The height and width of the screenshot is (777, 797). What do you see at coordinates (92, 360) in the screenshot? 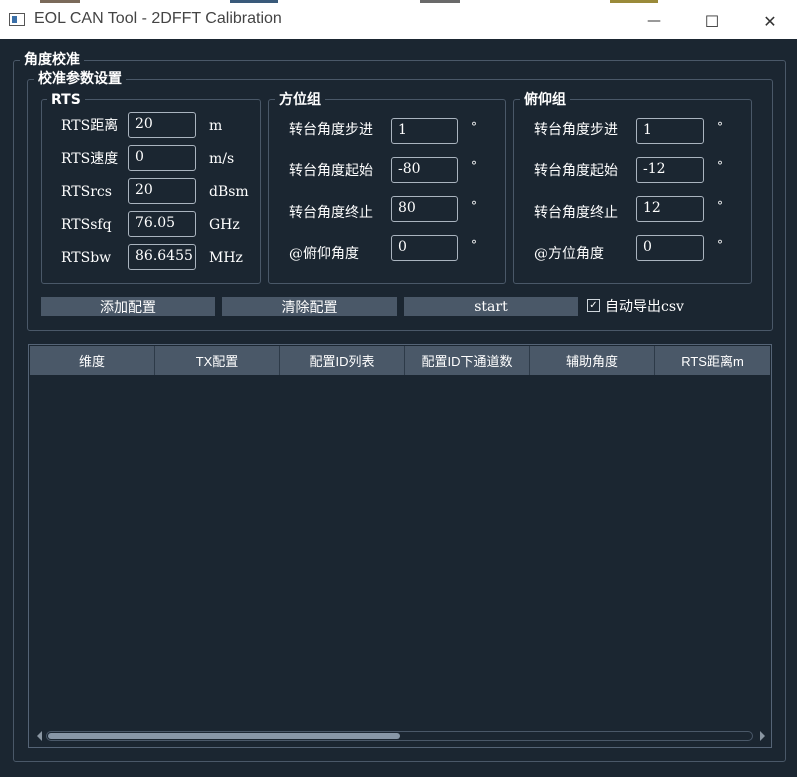
I see `column-header-dimension: 维度` at bounding box center [92, 360].